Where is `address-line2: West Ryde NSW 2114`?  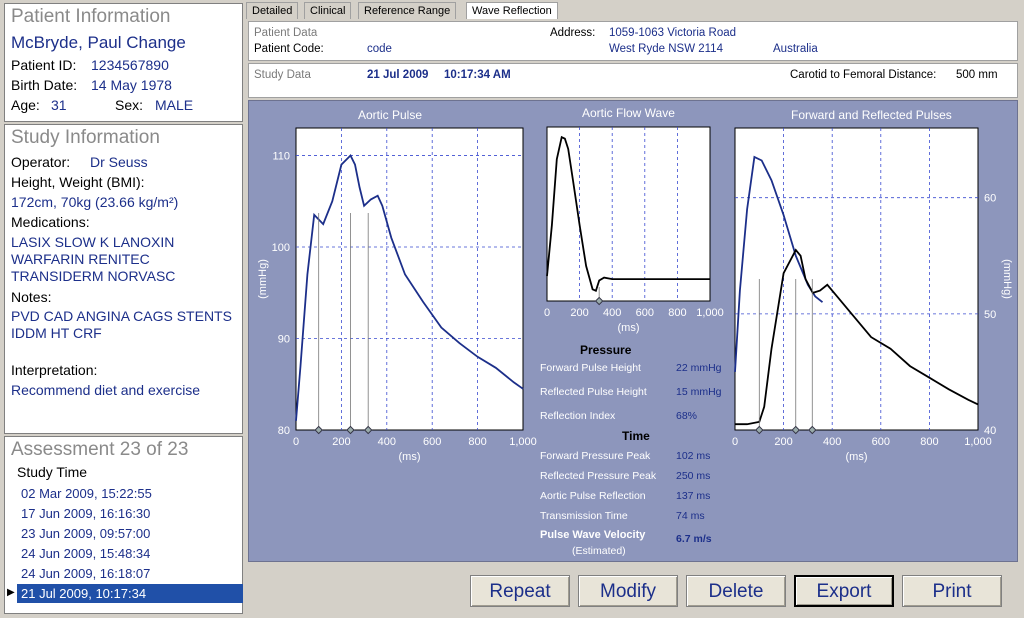 address-line2: West Ryde NSW 2114 is located at coordinates (666, 49).